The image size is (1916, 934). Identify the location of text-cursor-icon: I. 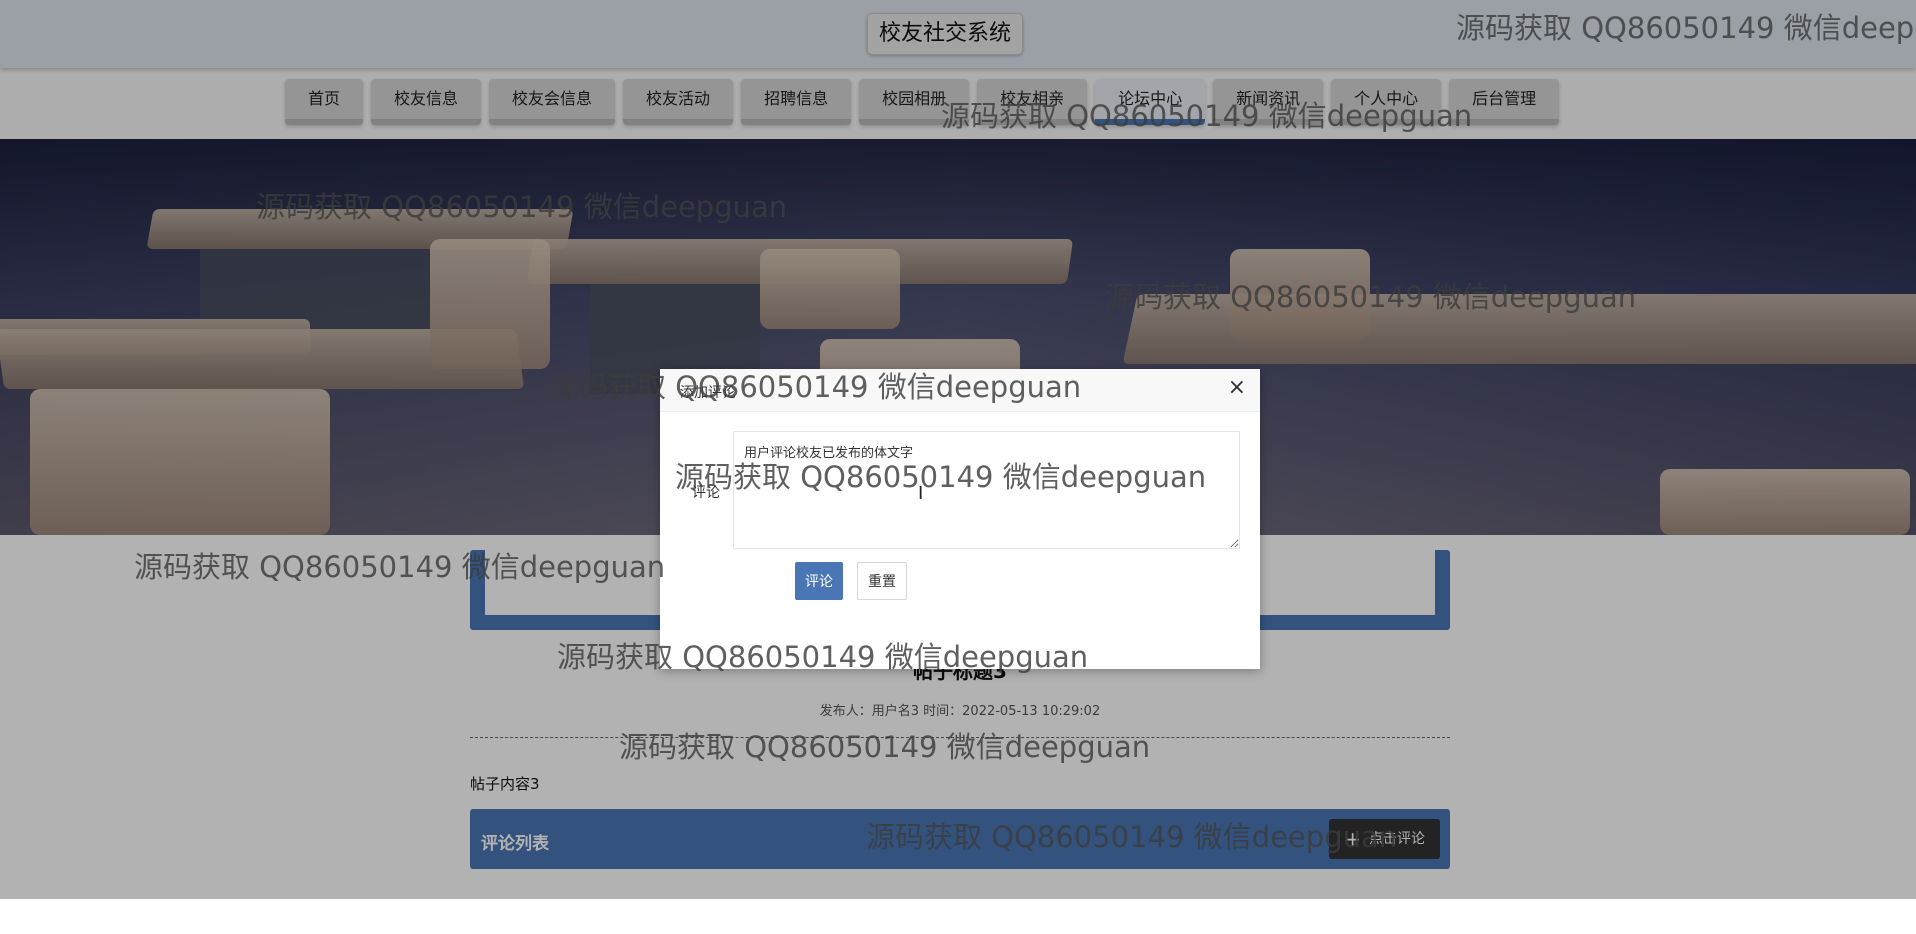
(921, 493).